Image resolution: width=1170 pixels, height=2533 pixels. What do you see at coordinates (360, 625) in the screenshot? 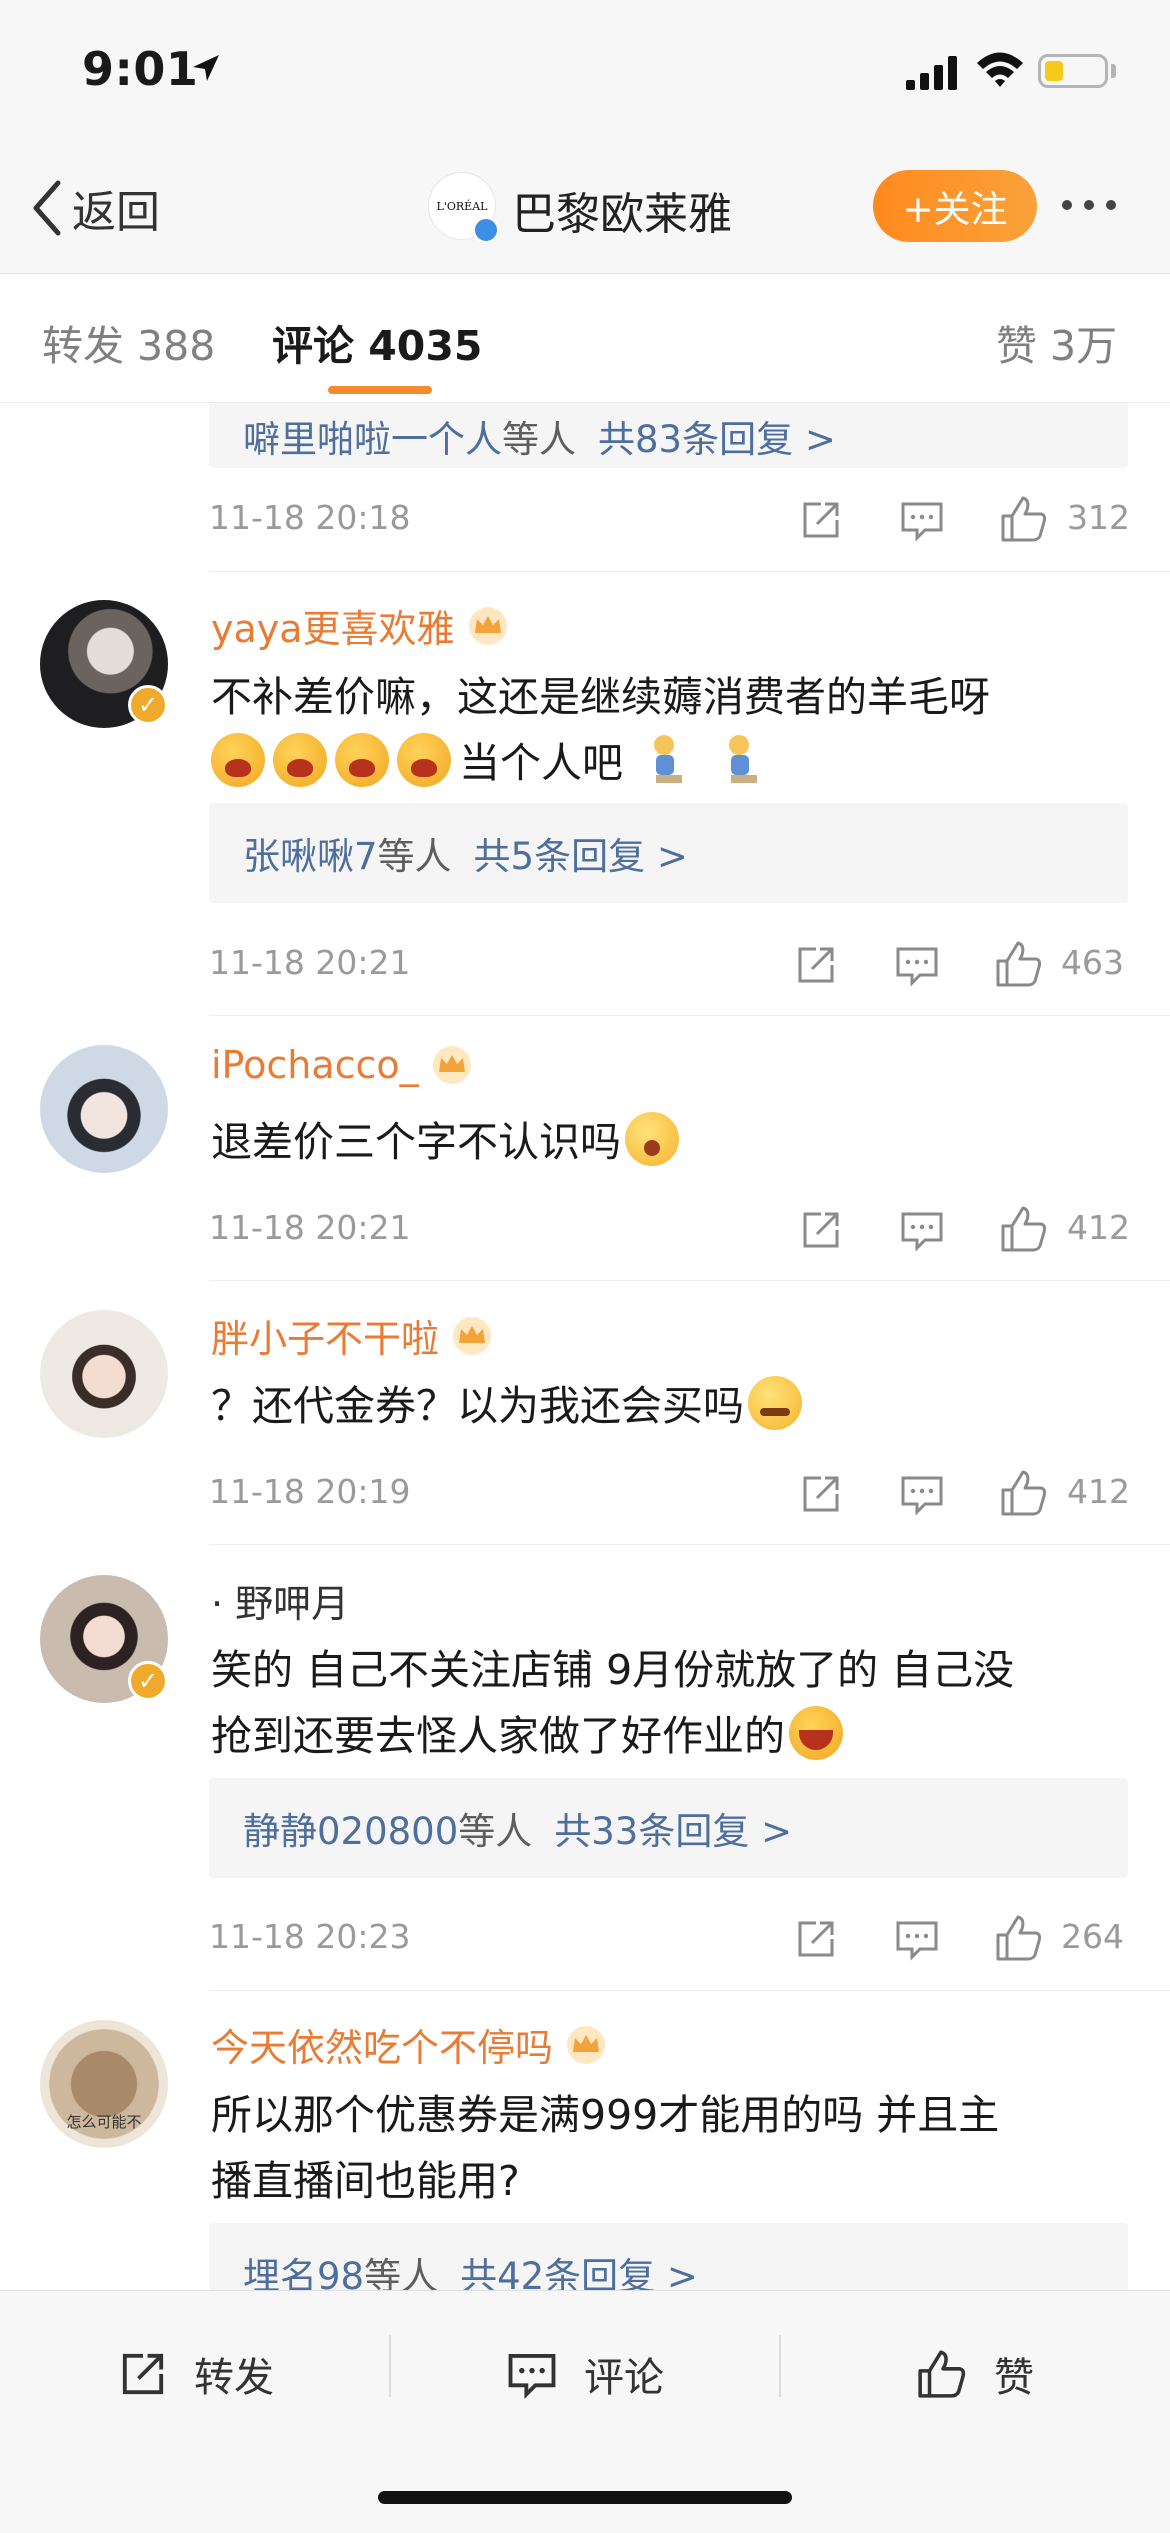
I see `comment-username: yaya更喜欢雅` at bounding box center [360, 625].